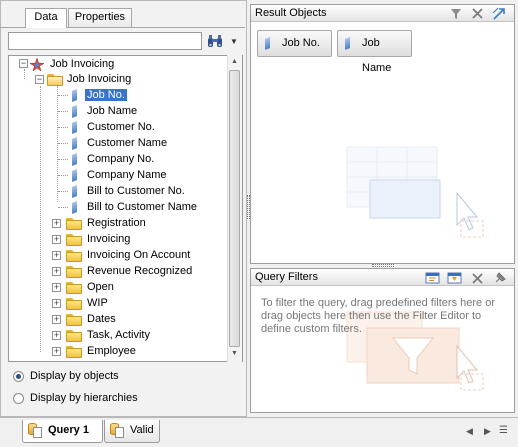  I want to click on tree-folder: Dates, so click(101, 319).